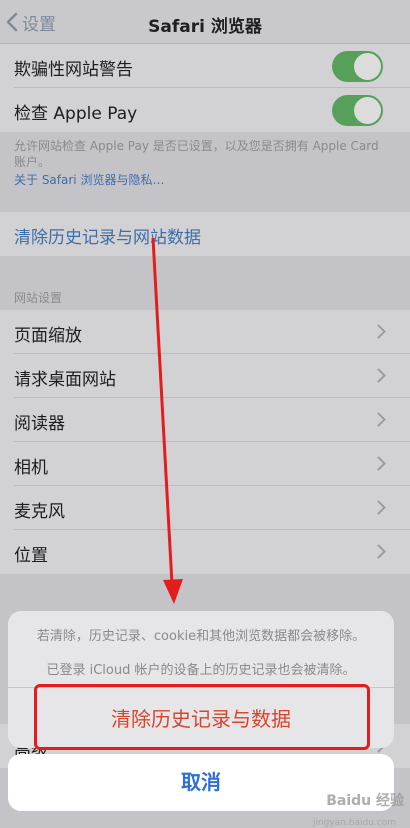 This screenshot has height=828, width=410. Describe the element at coordinates (354, 823) in the screenshot. I see `watermark-url: jingyan.baidu.com` at that location.